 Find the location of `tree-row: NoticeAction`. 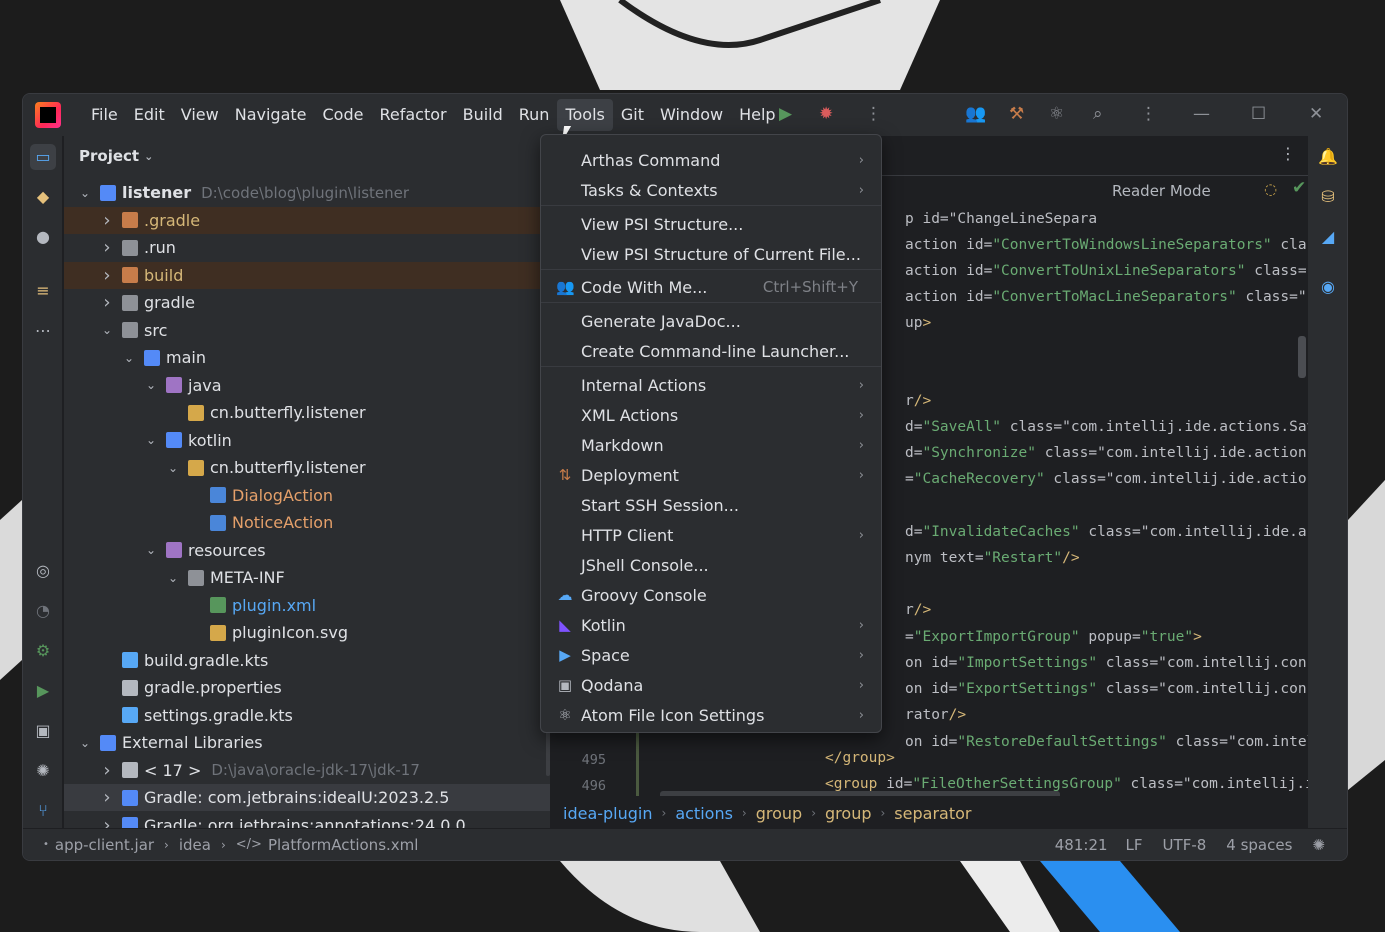

tree-row: NoticeAction is located at coordinates (307, 522).